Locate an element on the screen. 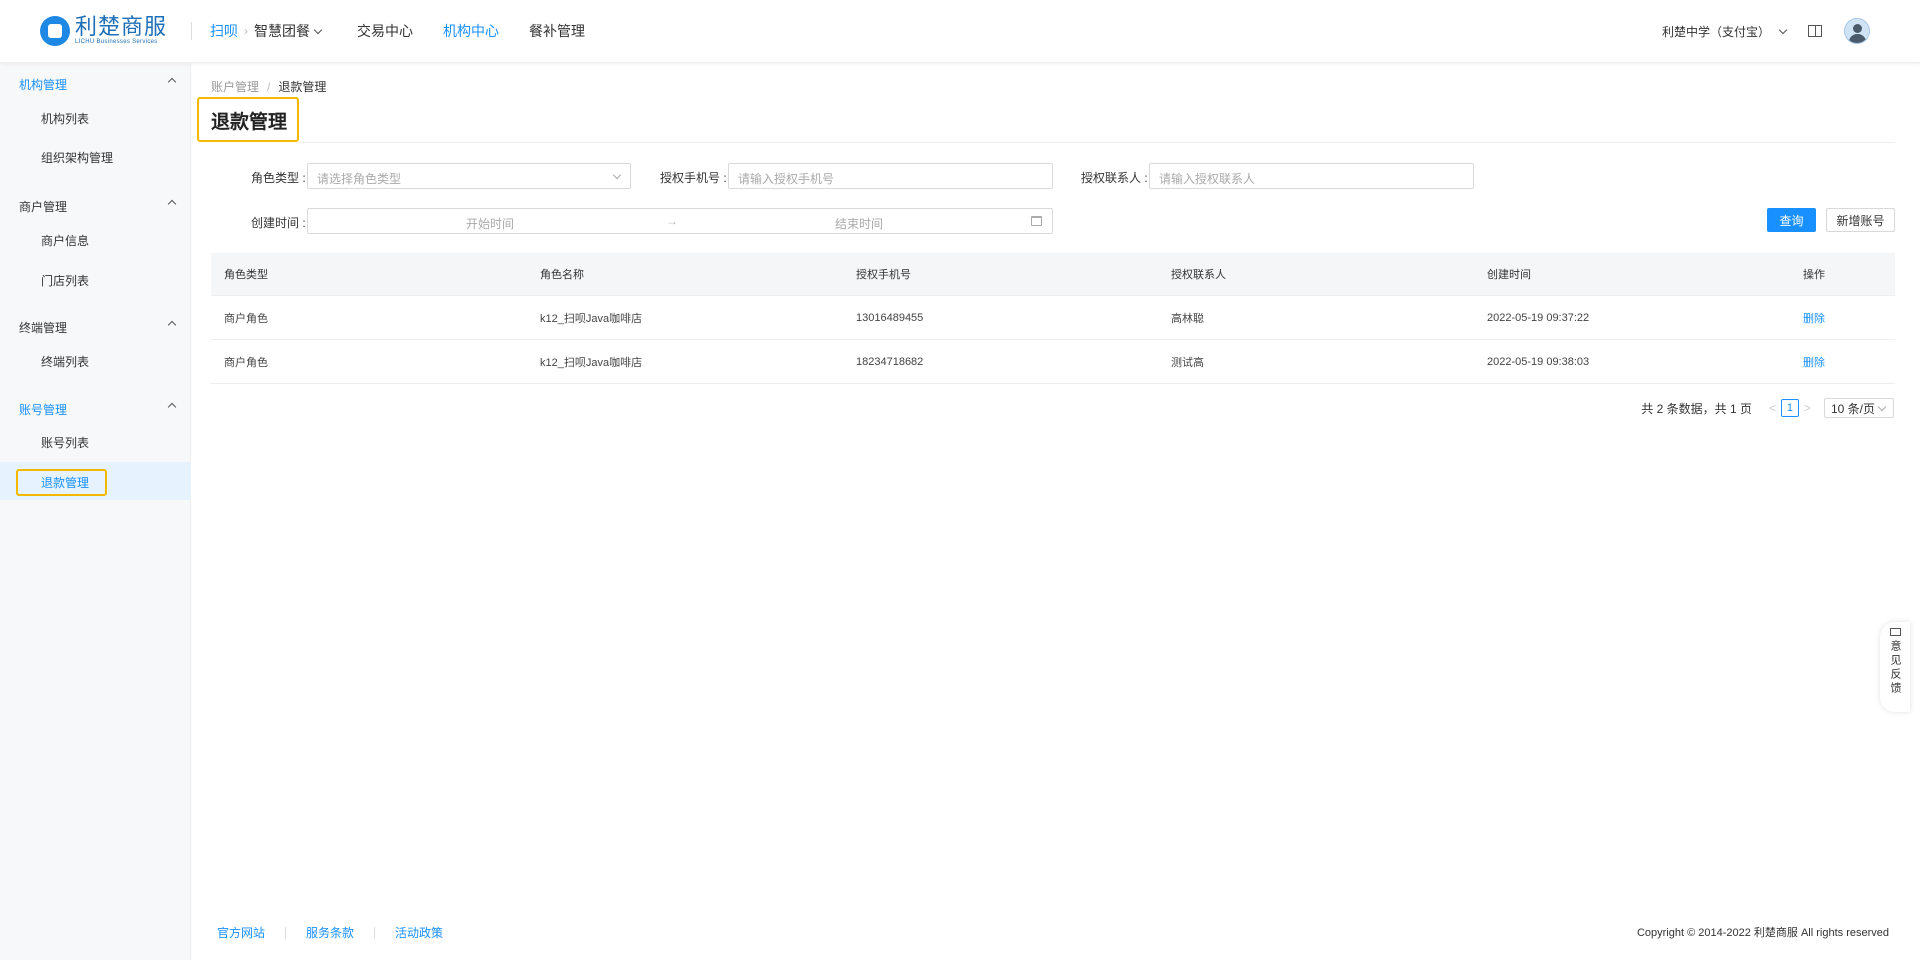  sidebar-item-terminal-list: 终端列表 is located at coordinates (95, 360).